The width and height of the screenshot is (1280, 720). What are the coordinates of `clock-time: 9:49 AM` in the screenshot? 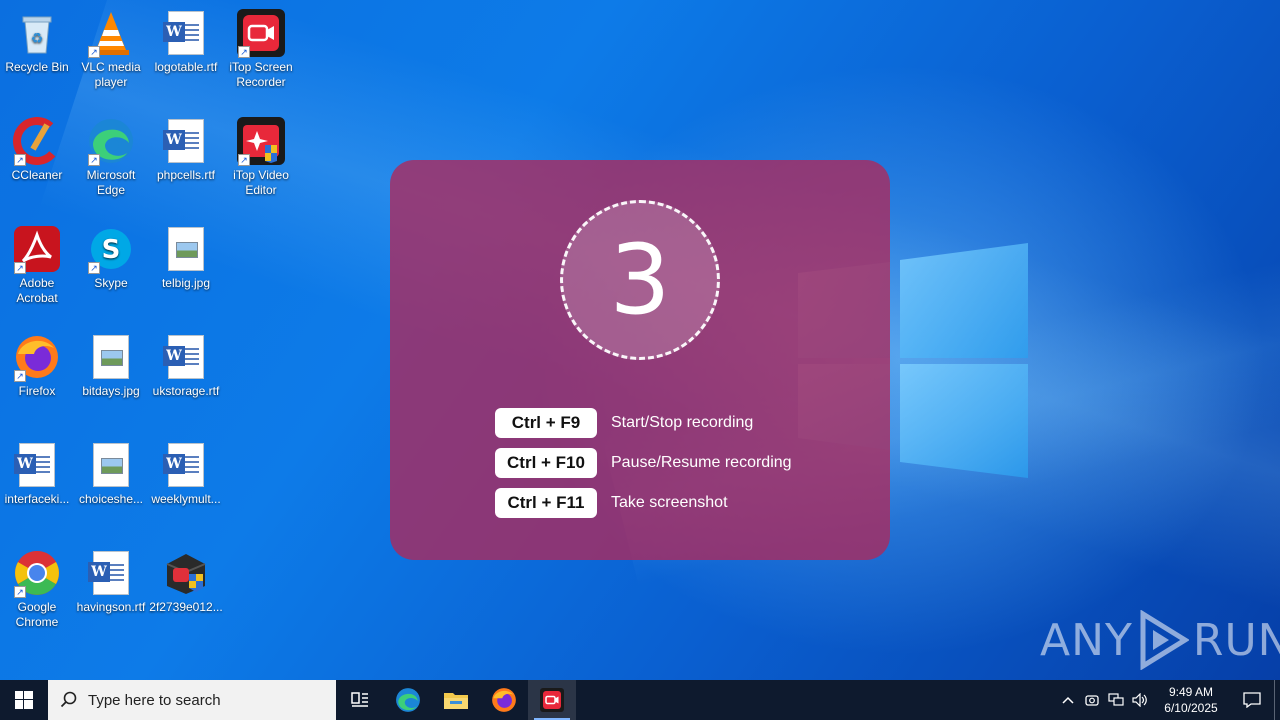 It's located at (1191, 692).